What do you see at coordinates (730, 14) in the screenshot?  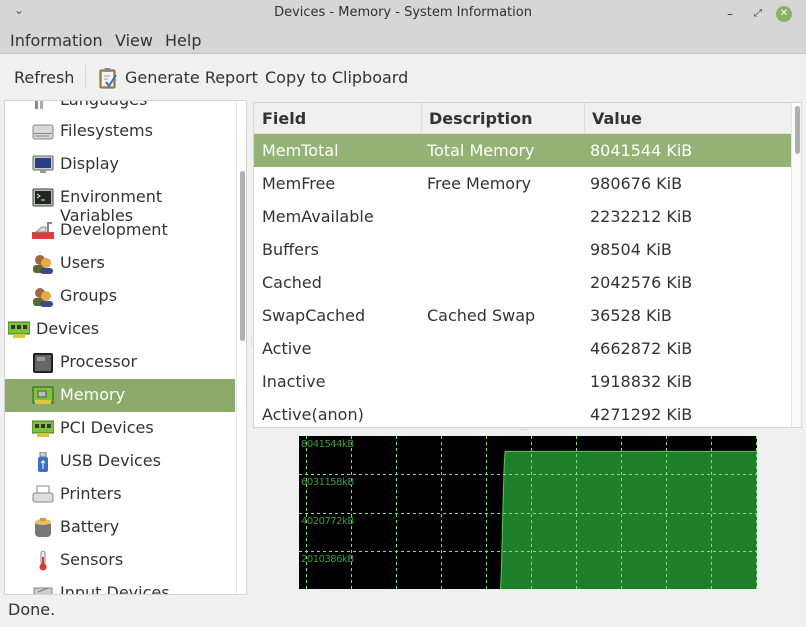 I see `minimize-icon: –` at bounding box center [730, 14].